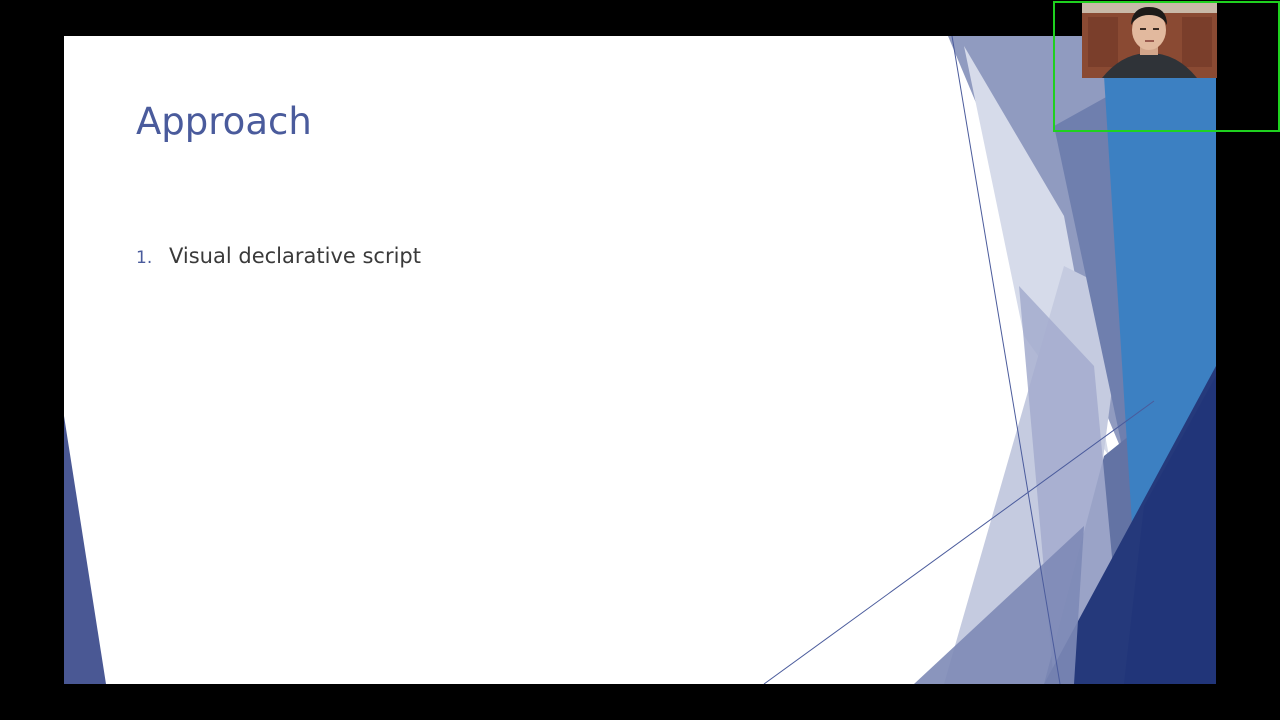  What do you see at coordinates (85, 550) in the screenshot?
I see `left-deco-shape` at bounding box center [85, 550].